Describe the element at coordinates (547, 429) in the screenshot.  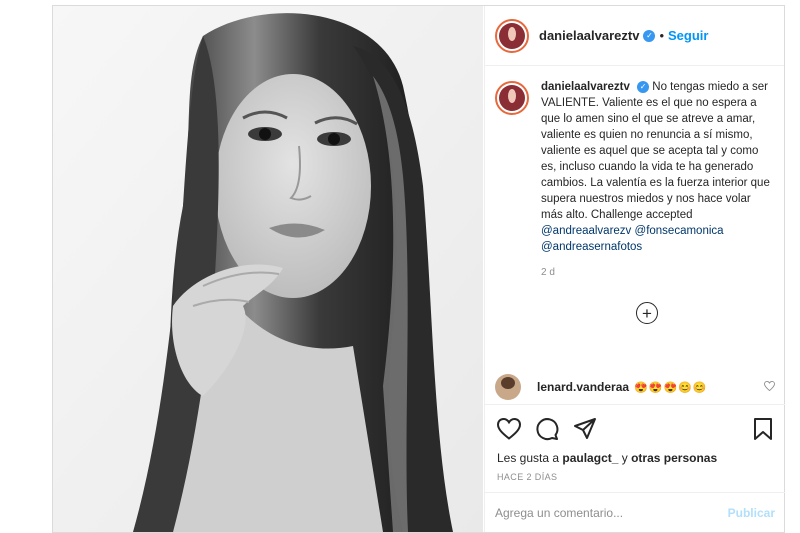
I see `comment-icon` at that location.